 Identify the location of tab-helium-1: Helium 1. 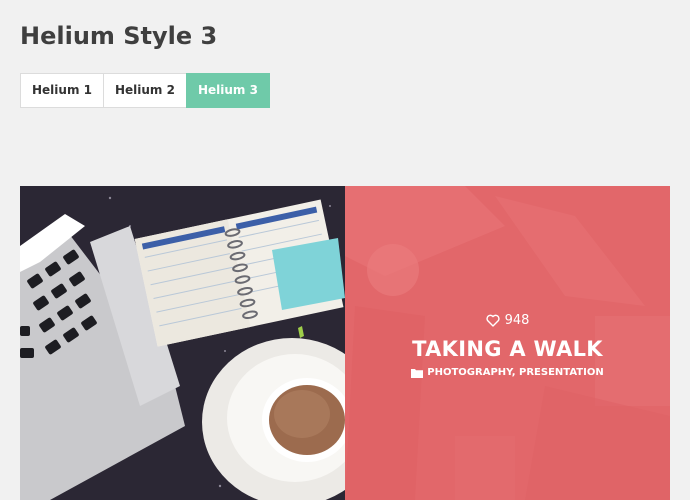
(62, 90).